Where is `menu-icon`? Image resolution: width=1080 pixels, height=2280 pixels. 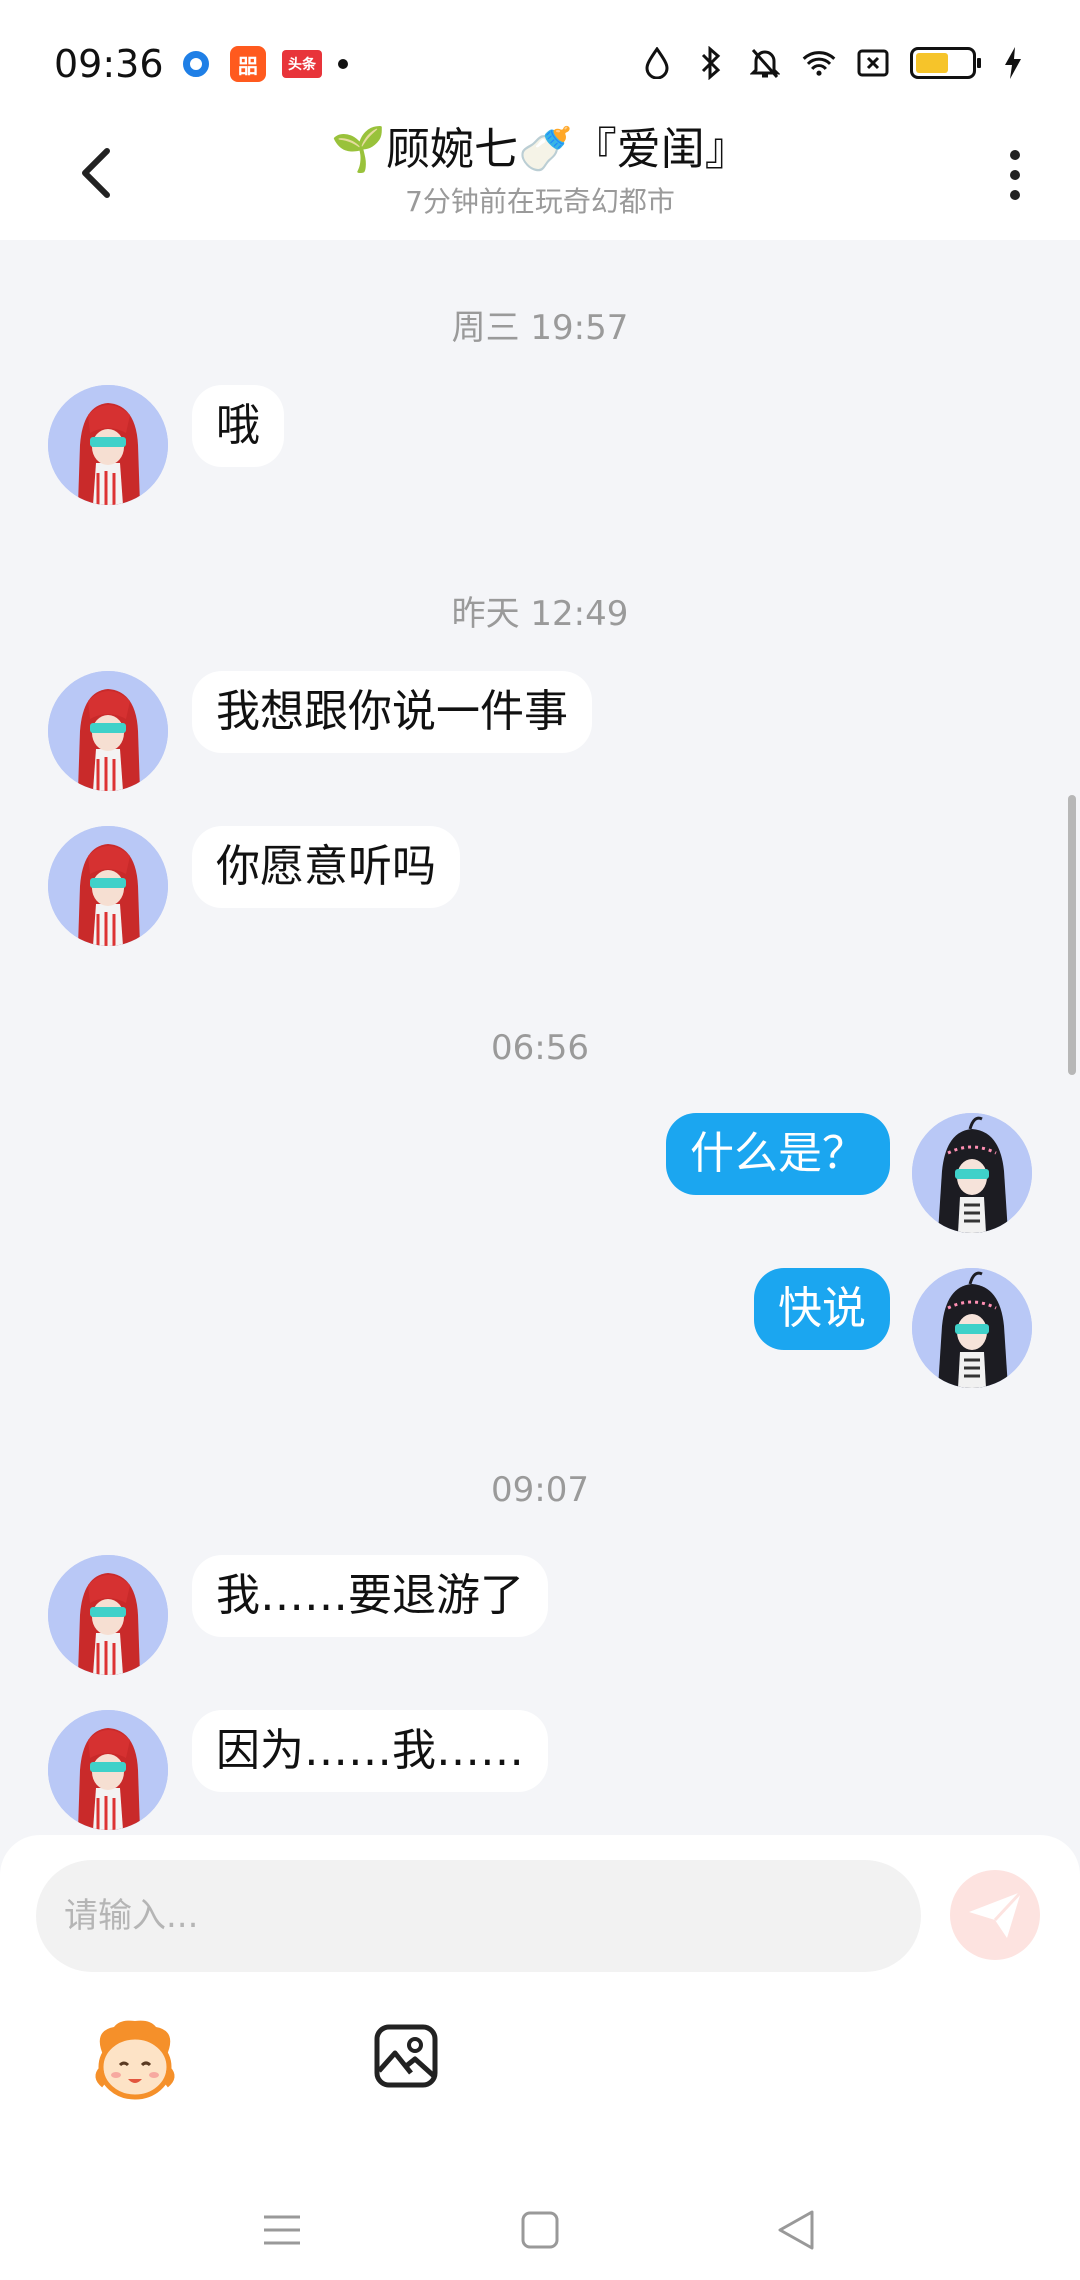
menu-icon is located at coordinates (282, 2230).